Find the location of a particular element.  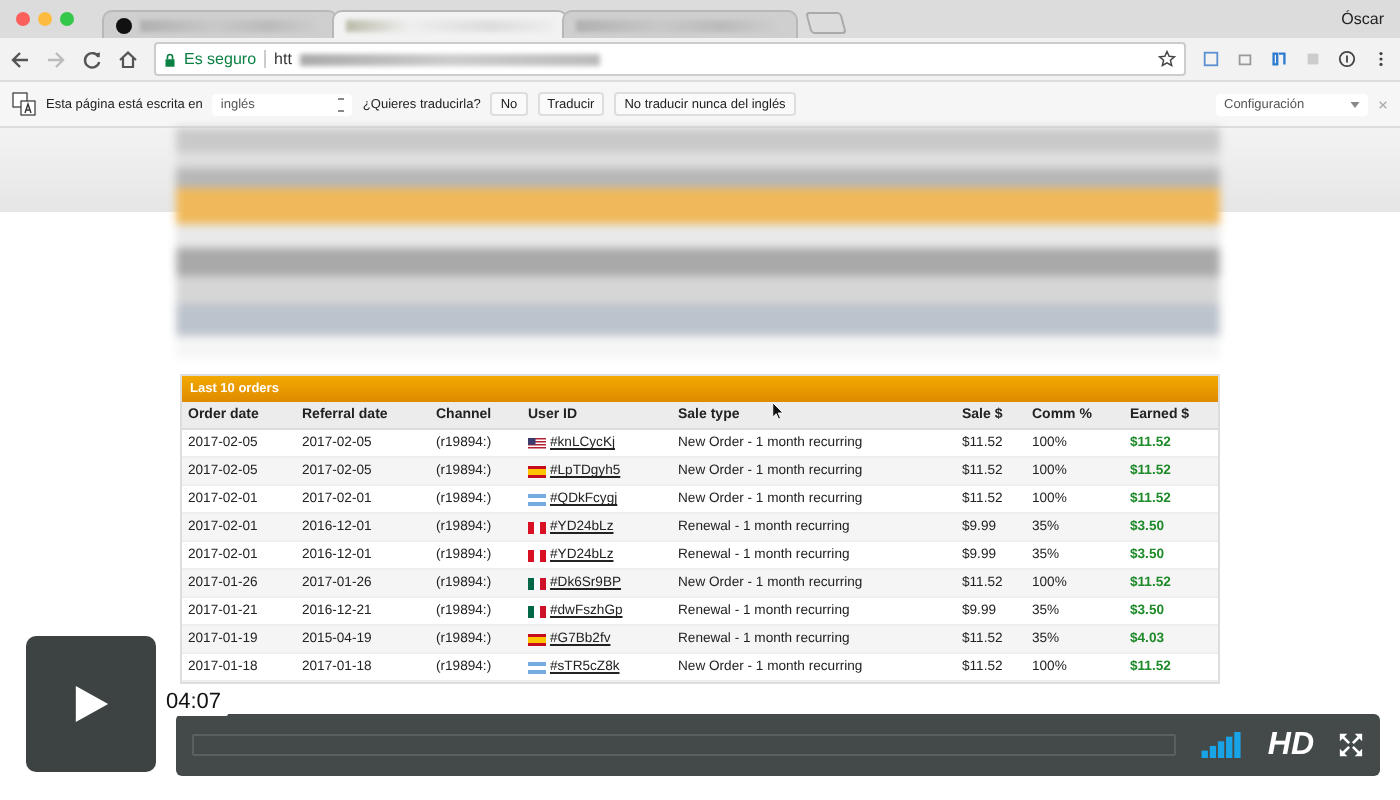

security-label: Es seguro is located at coordinates (220, 59).